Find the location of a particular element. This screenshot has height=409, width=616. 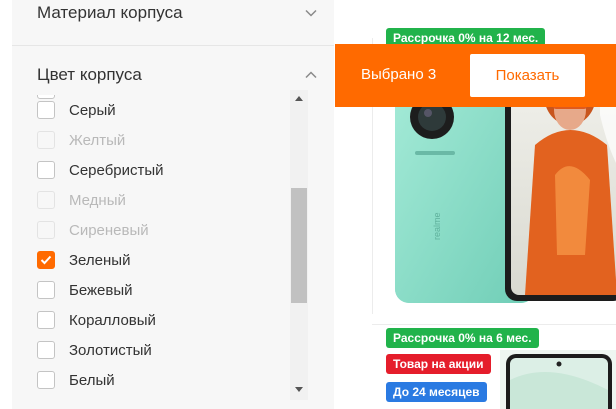

color-option-label: Серебристый is located at coordinates (116, 170).